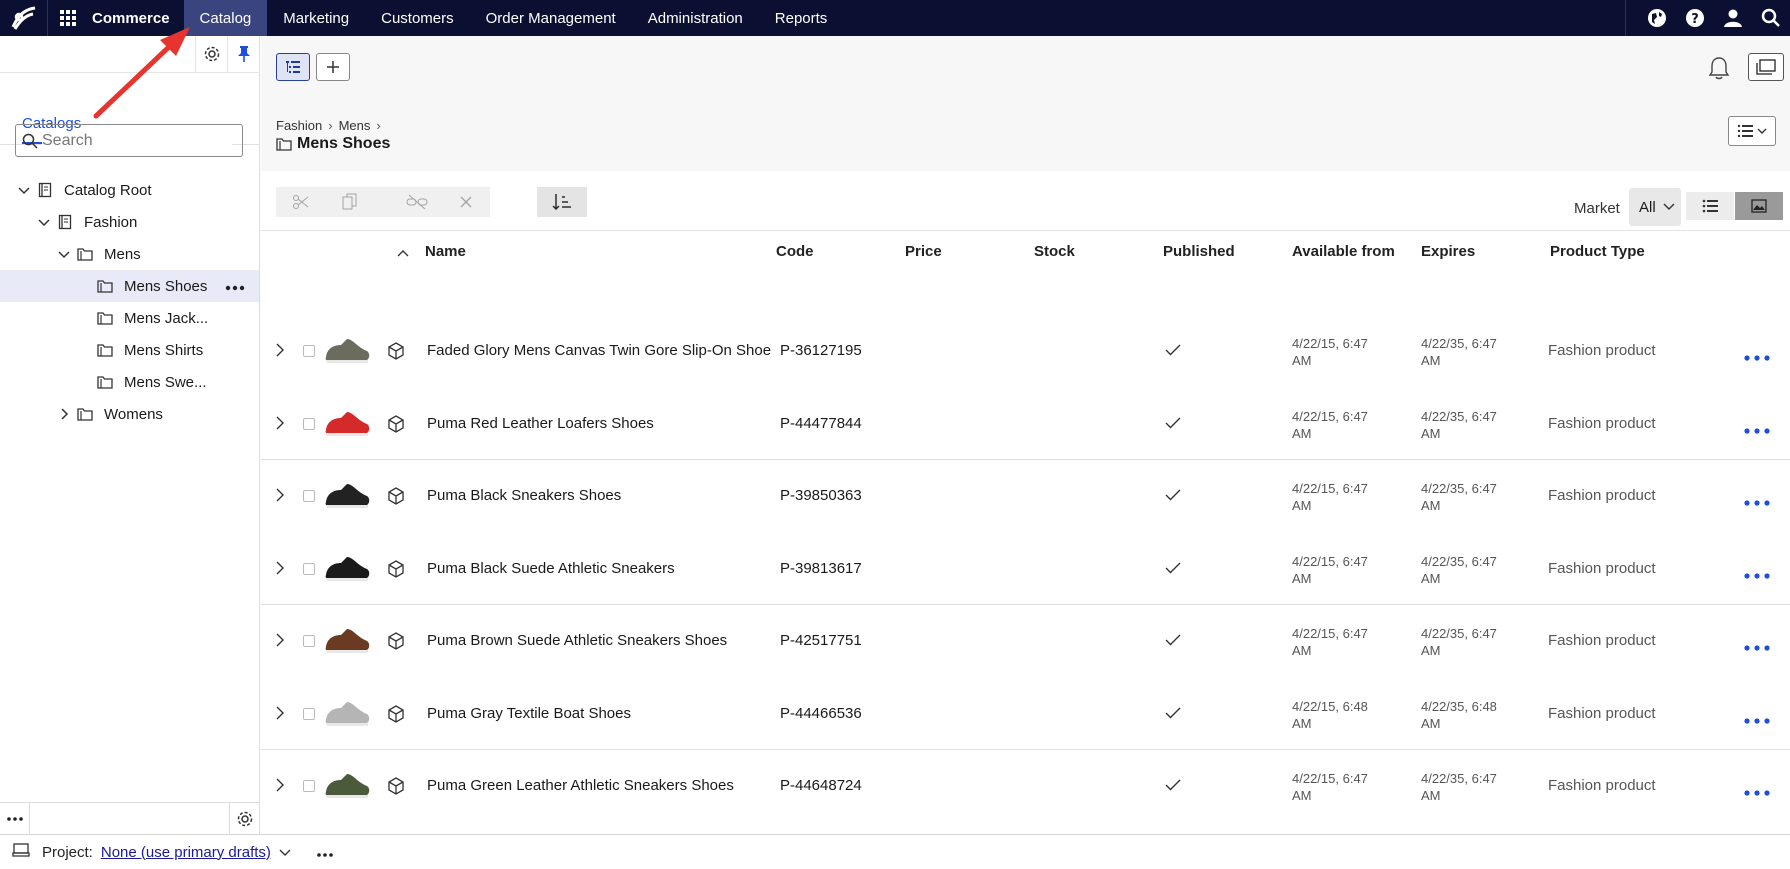  What do you see at coordinates (129, 222) in the screenshot?
I see `tree-node-fashion: Fashion` at bounding box center [129, 222].